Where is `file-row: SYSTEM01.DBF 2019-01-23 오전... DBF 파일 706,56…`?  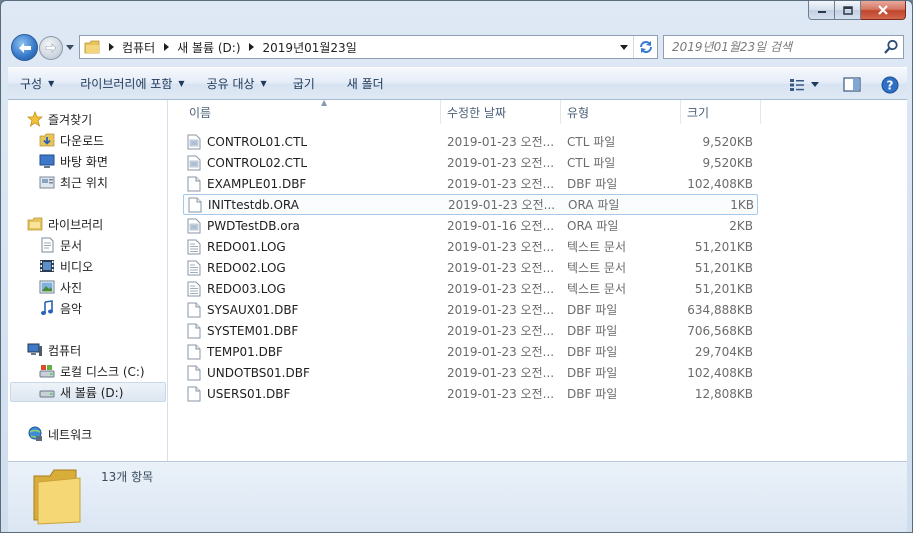 file-row: SYSTEM01.DBF 2019-01-23 오전... DBF 파일 706,56… is located at coordinates (470, 330).